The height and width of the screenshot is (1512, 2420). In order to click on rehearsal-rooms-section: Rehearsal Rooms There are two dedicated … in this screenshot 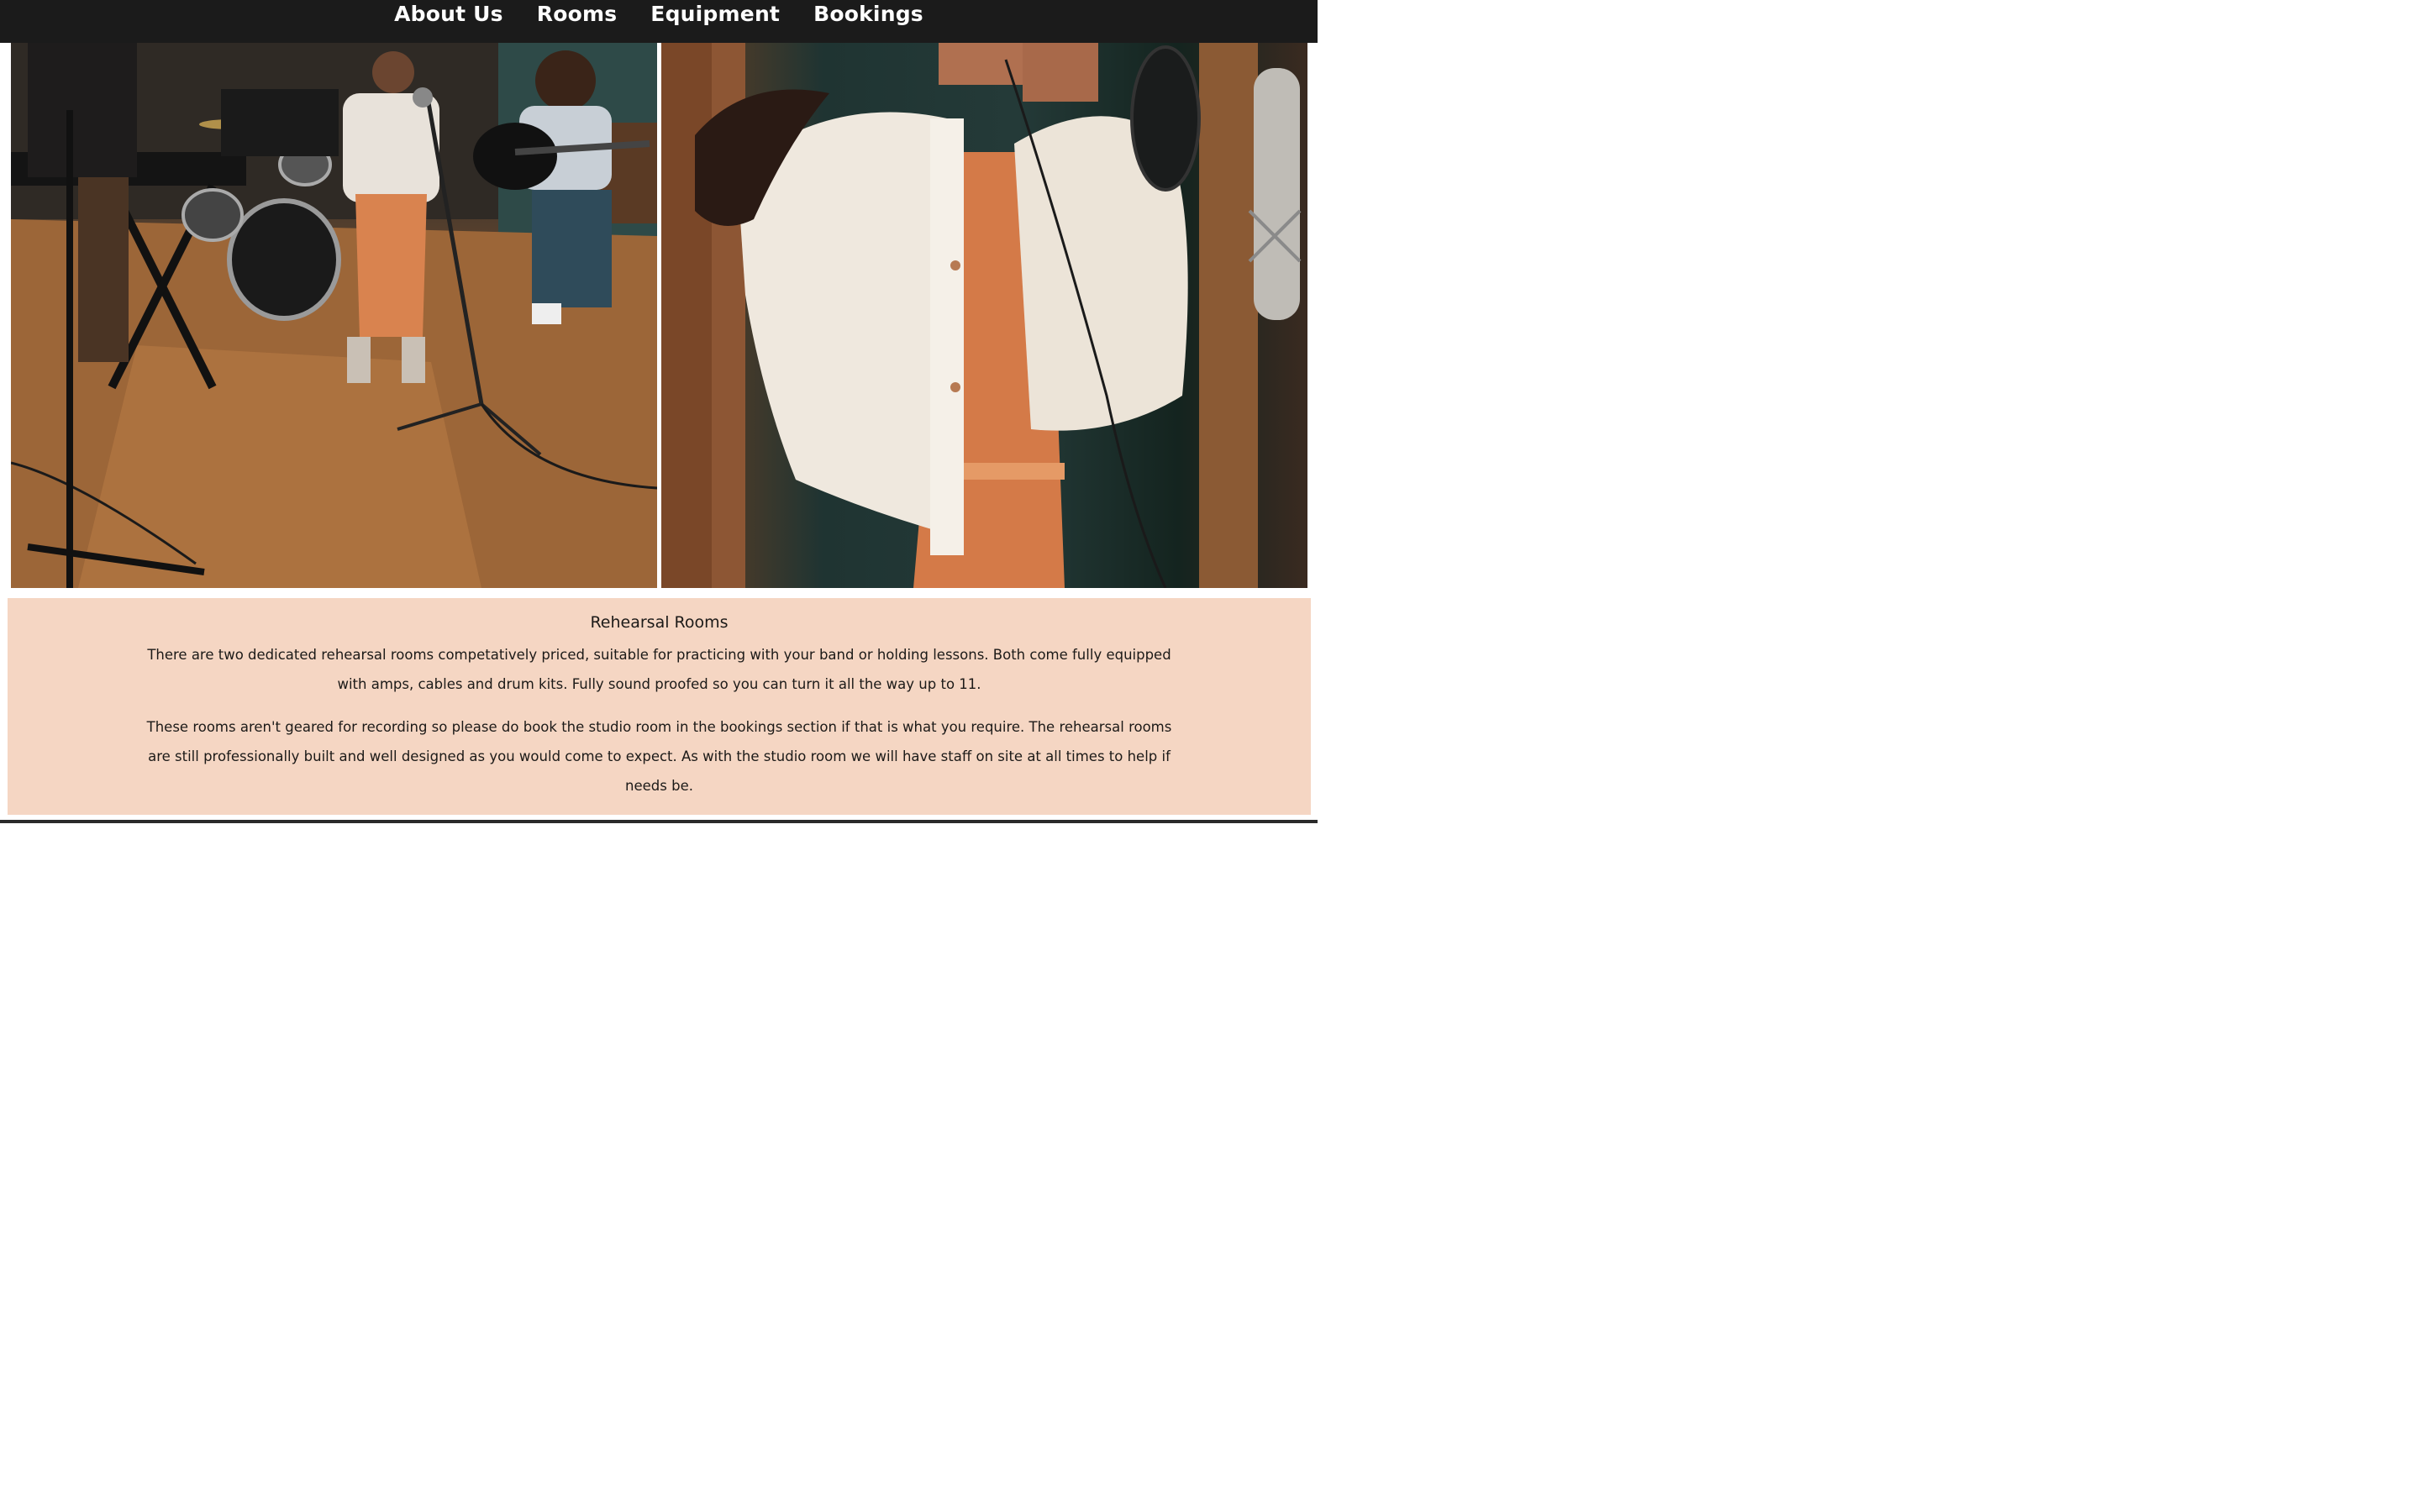, I will do `click(659, 706)`.